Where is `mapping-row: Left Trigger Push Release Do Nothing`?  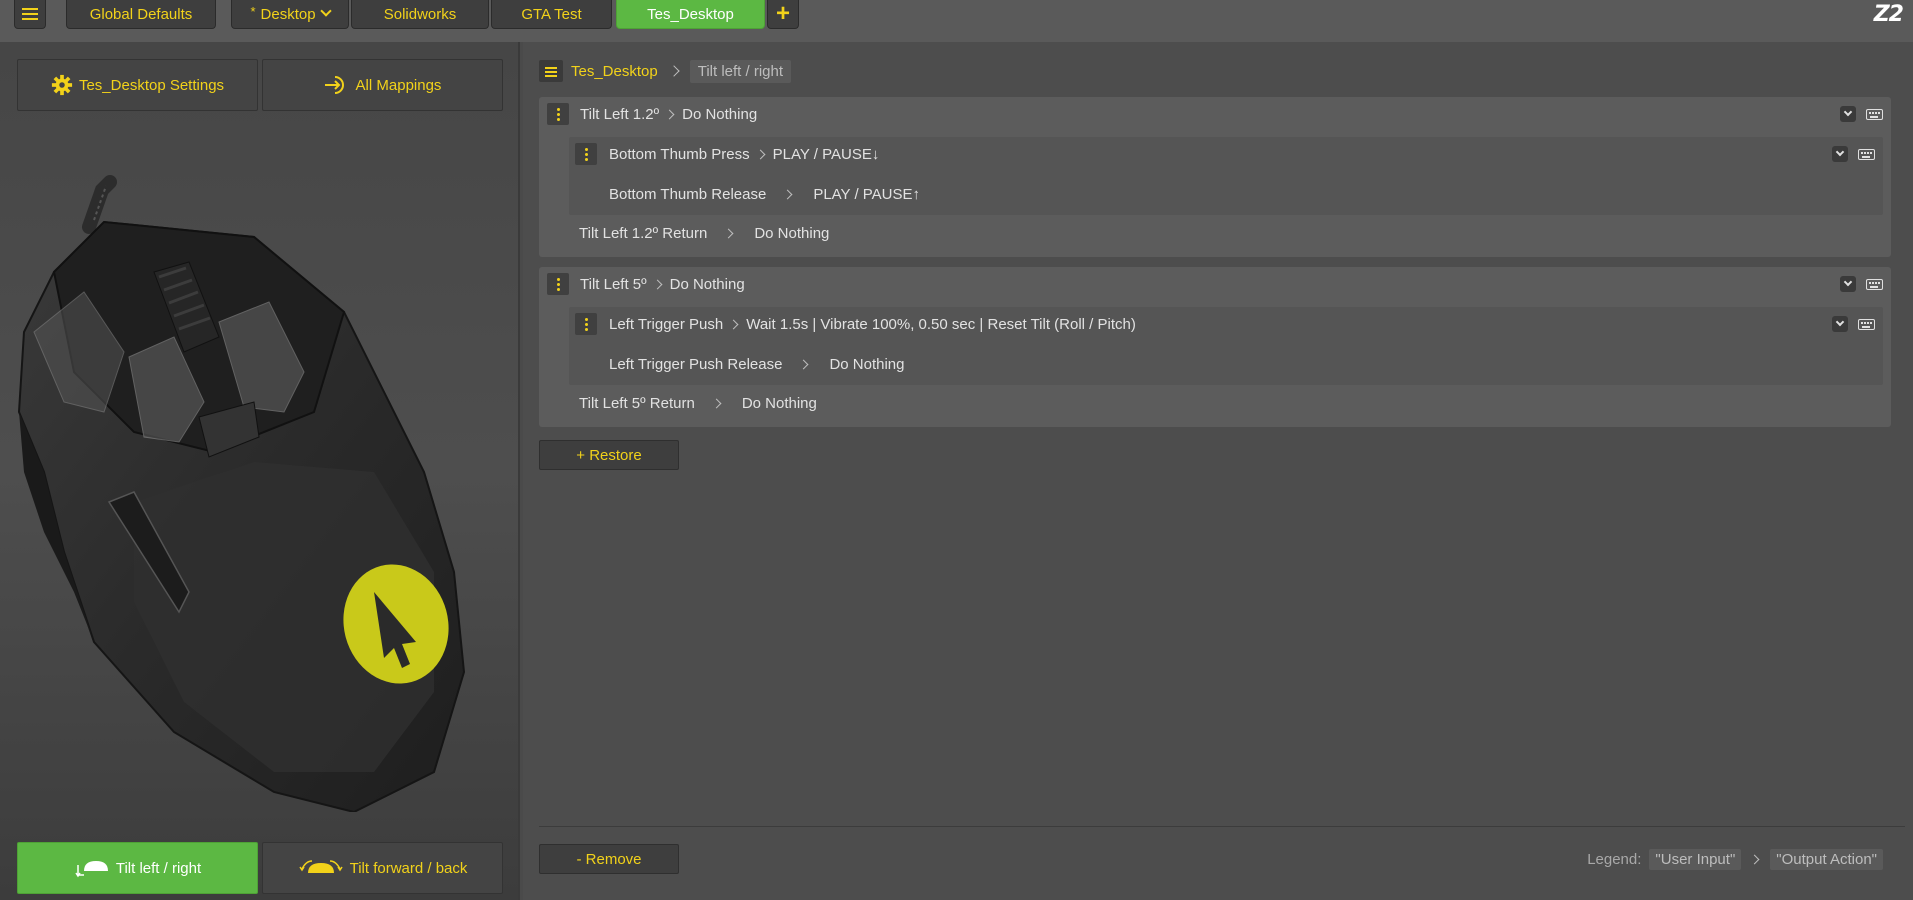
mapping-row: Left Trigger Push Release Do Nothing is located at coordinates (756, 364).